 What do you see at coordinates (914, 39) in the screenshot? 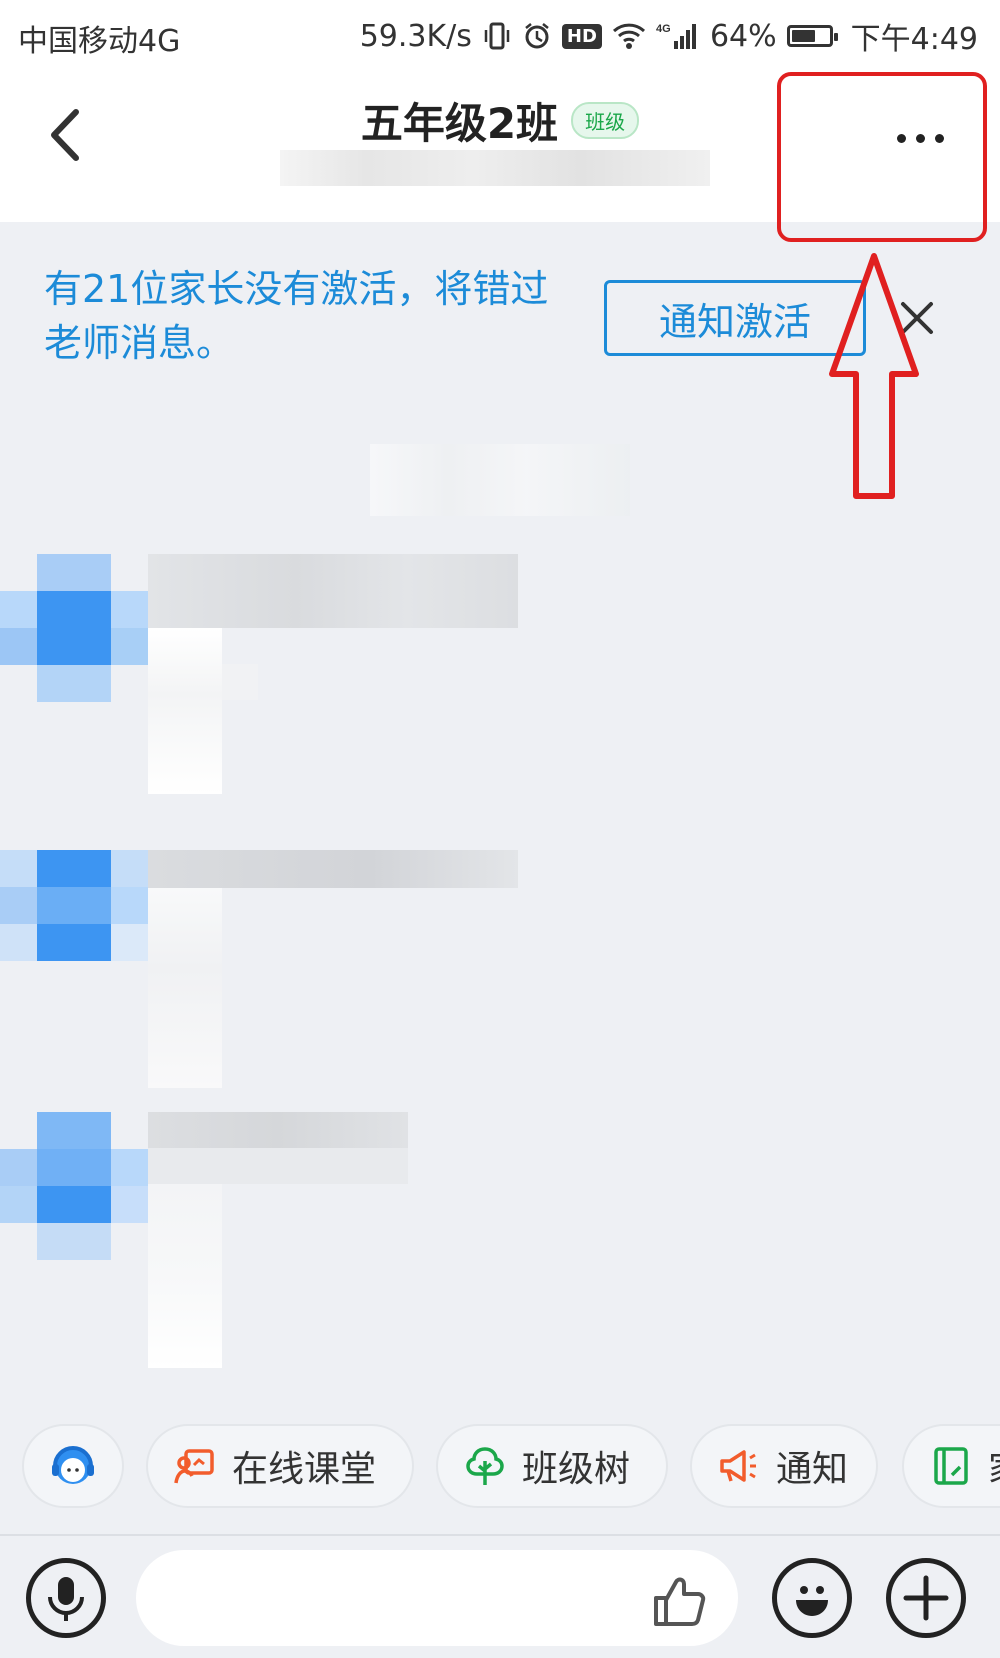
I see `clock: 下午4:49` at bounding box center [914, 39].